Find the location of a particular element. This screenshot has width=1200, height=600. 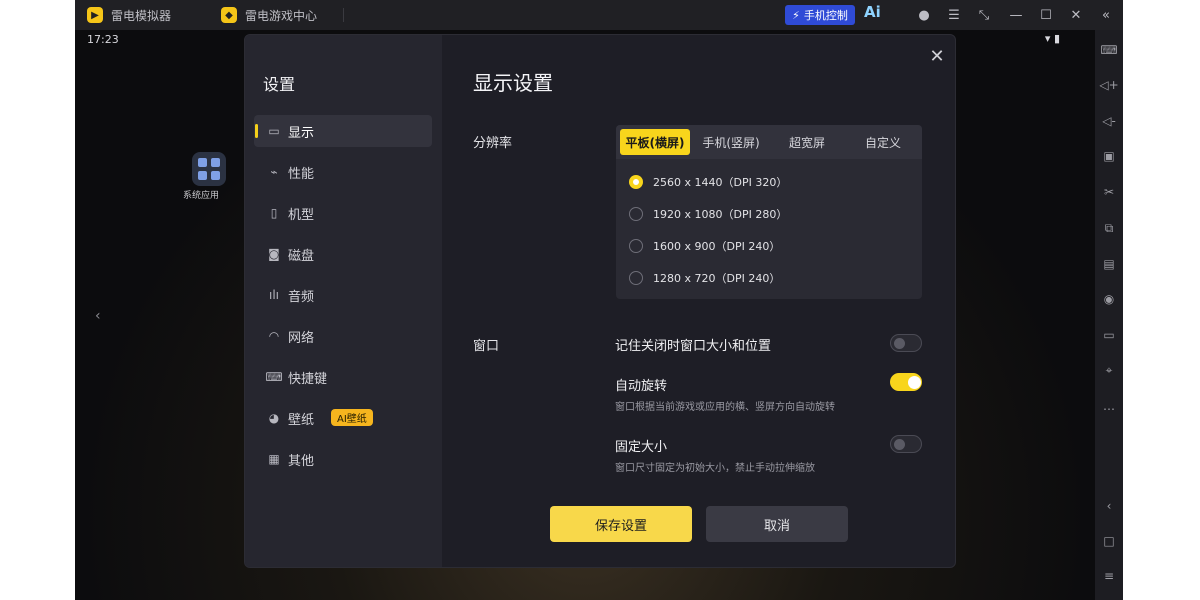

monitor-icon: ▭ is located at coordinates (274, 131).